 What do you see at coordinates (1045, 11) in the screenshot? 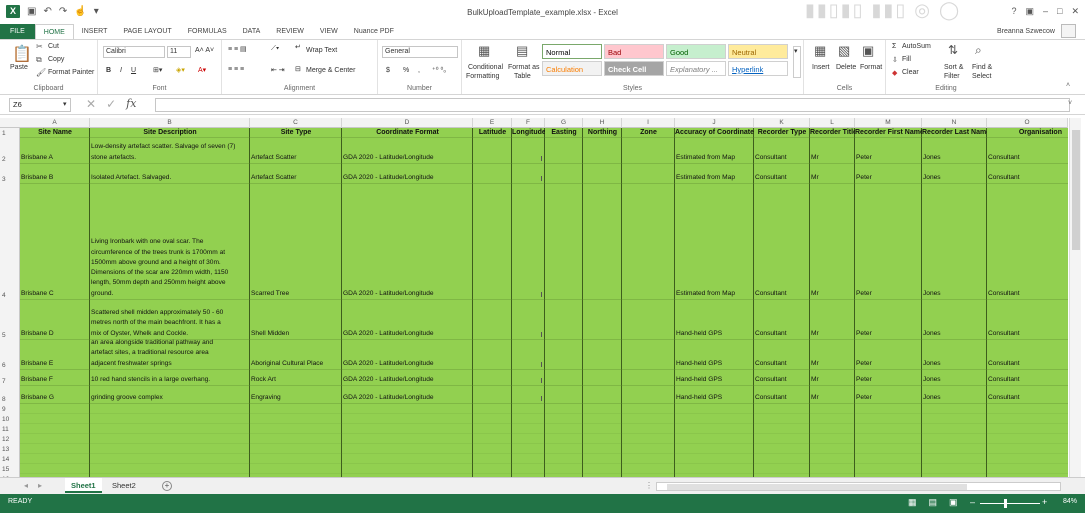
I see `minimize-button: –` at bounding box center [1045, 11].